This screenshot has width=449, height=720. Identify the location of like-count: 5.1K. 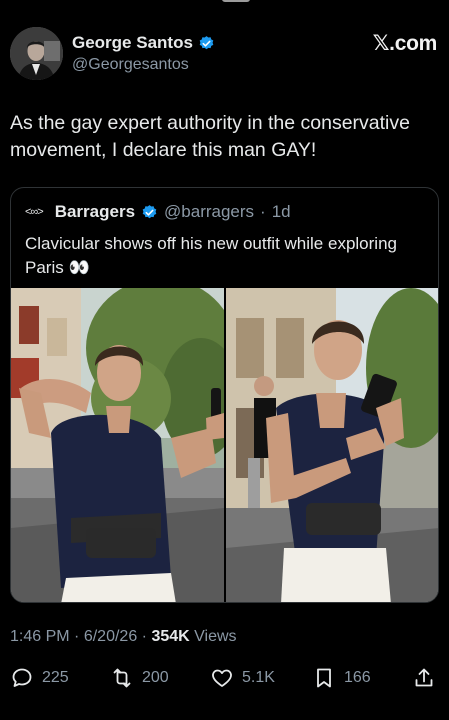
(258, 677).